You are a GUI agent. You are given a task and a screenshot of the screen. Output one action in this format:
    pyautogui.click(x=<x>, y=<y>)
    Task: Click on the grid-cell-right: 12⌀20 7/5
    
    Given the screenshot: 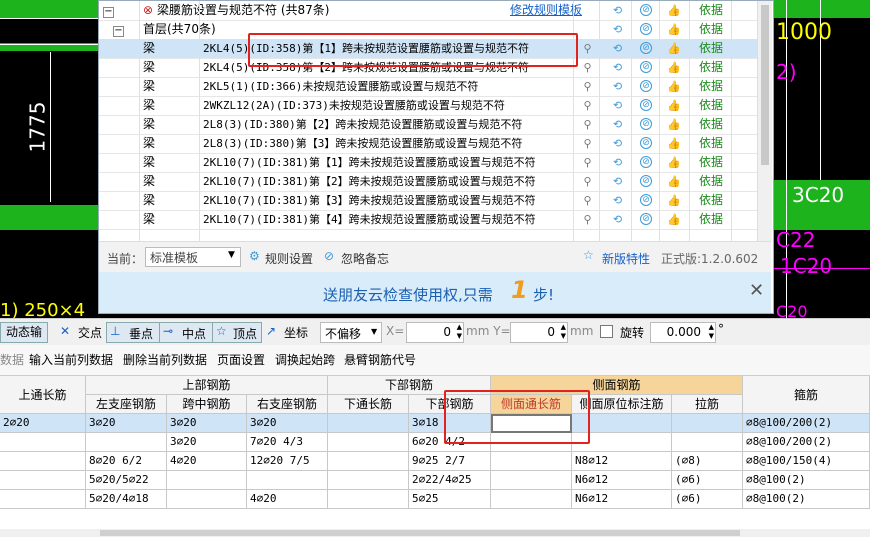 What is the action you would take?
    pyautogui.click(x=287, y=461)
    